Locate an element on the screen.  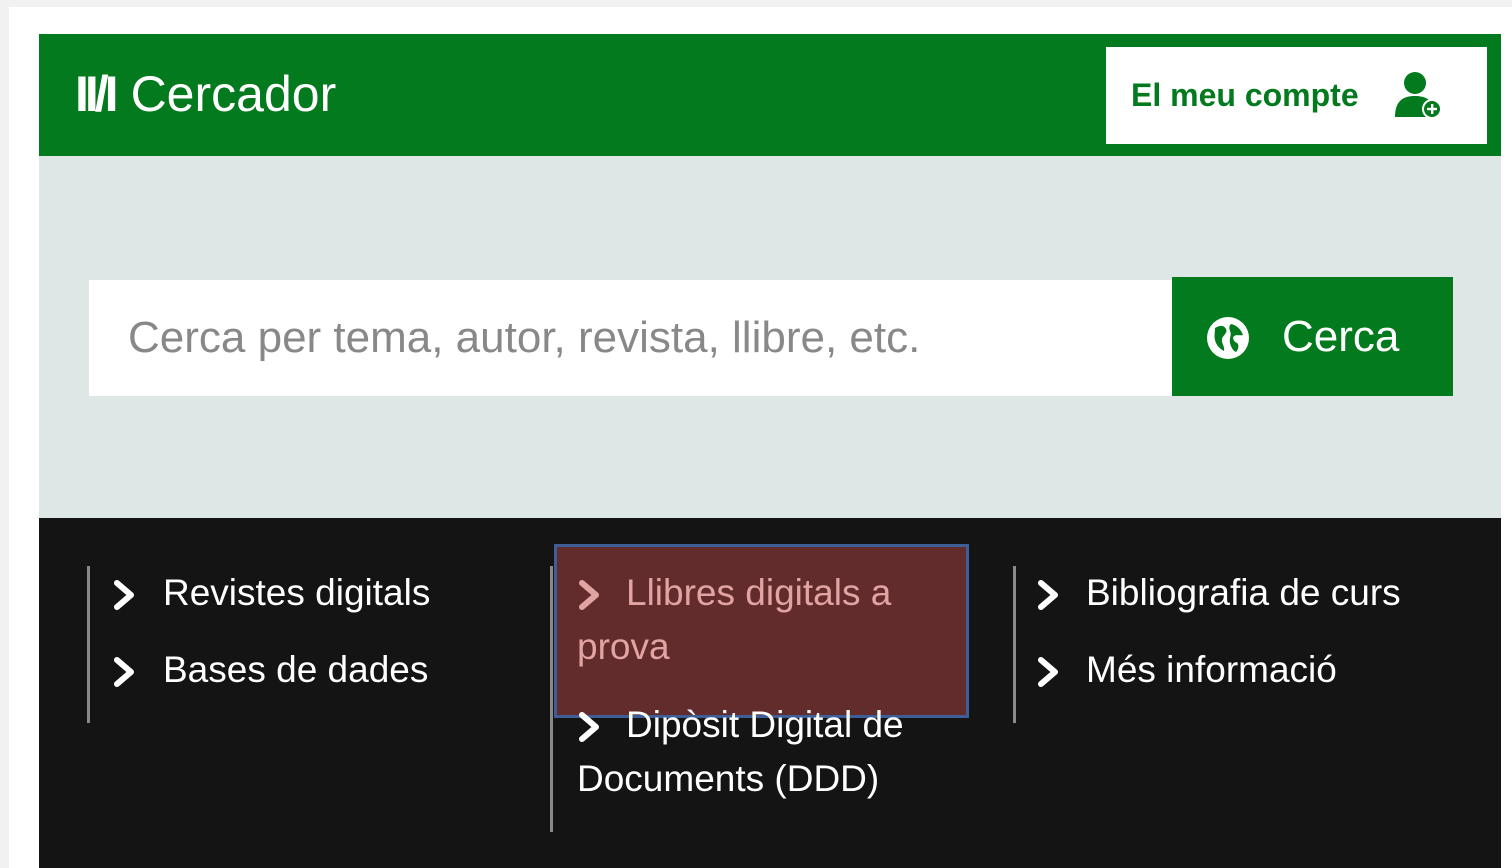
nav-link-label-line2: prova is located at coordinates (623, 646).